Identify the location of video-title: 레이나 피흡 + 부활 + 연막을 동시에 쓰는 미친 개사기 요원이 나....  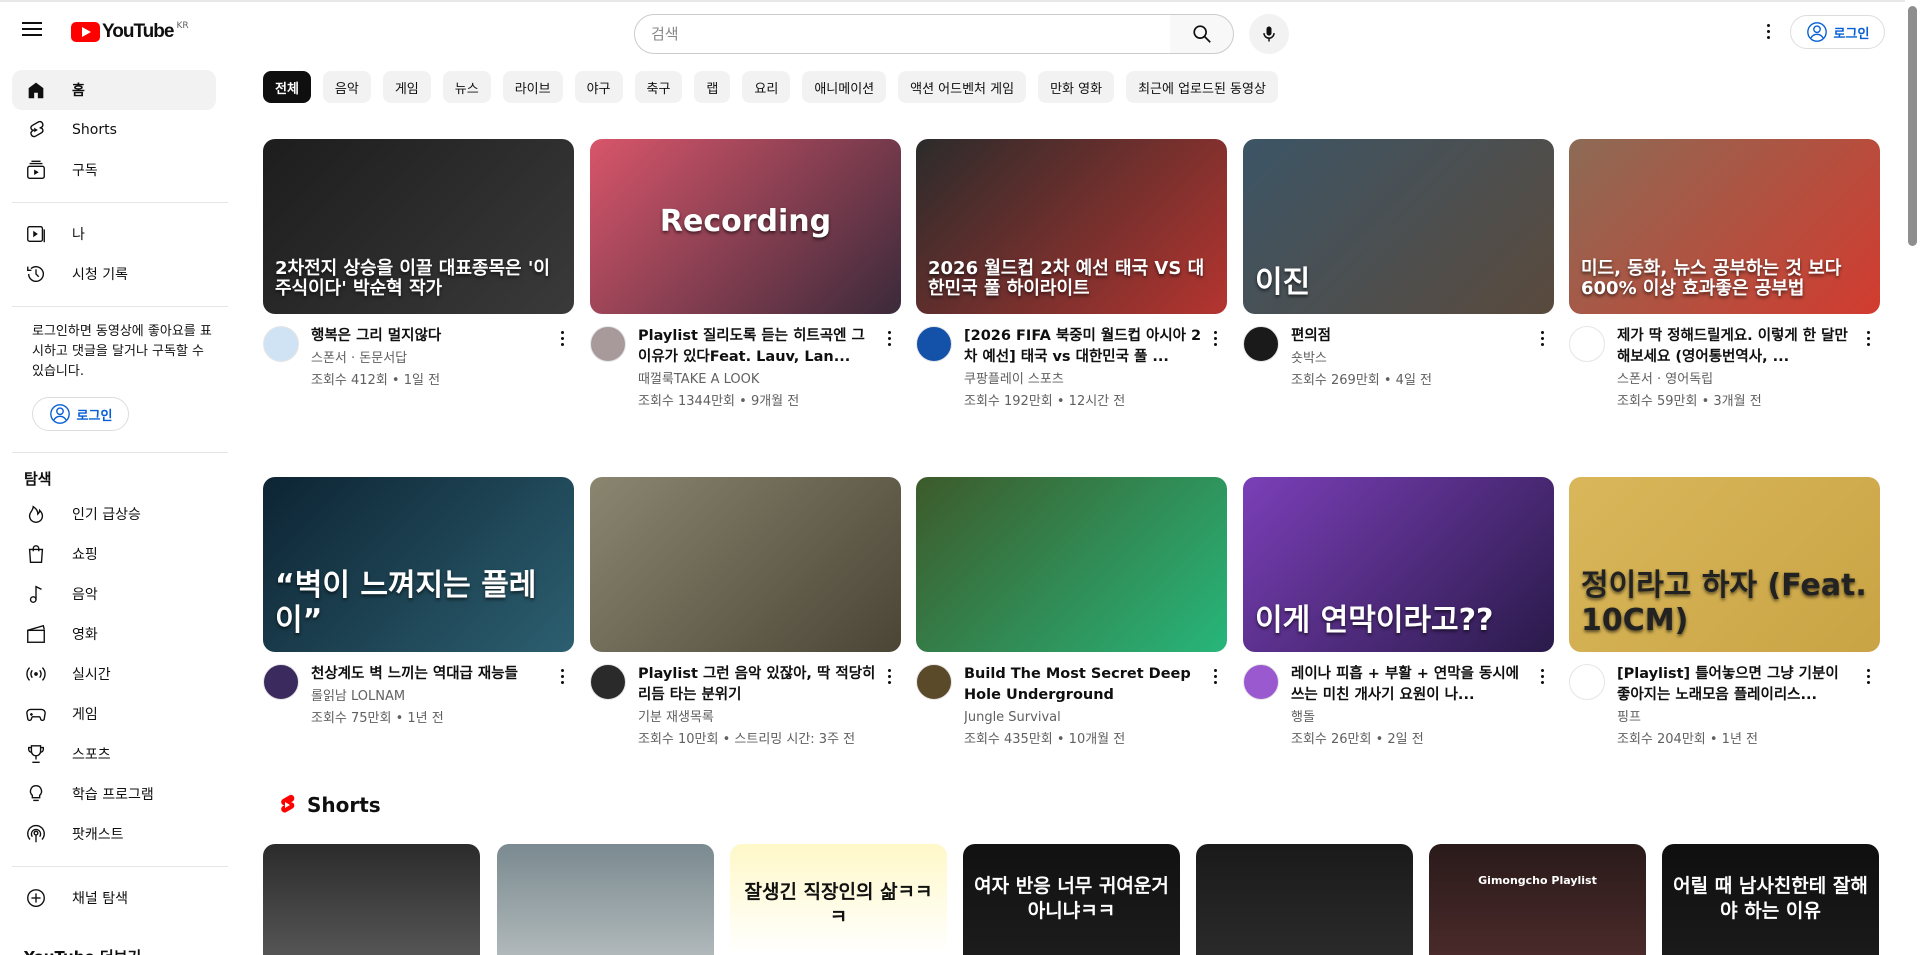
(1410, 685).